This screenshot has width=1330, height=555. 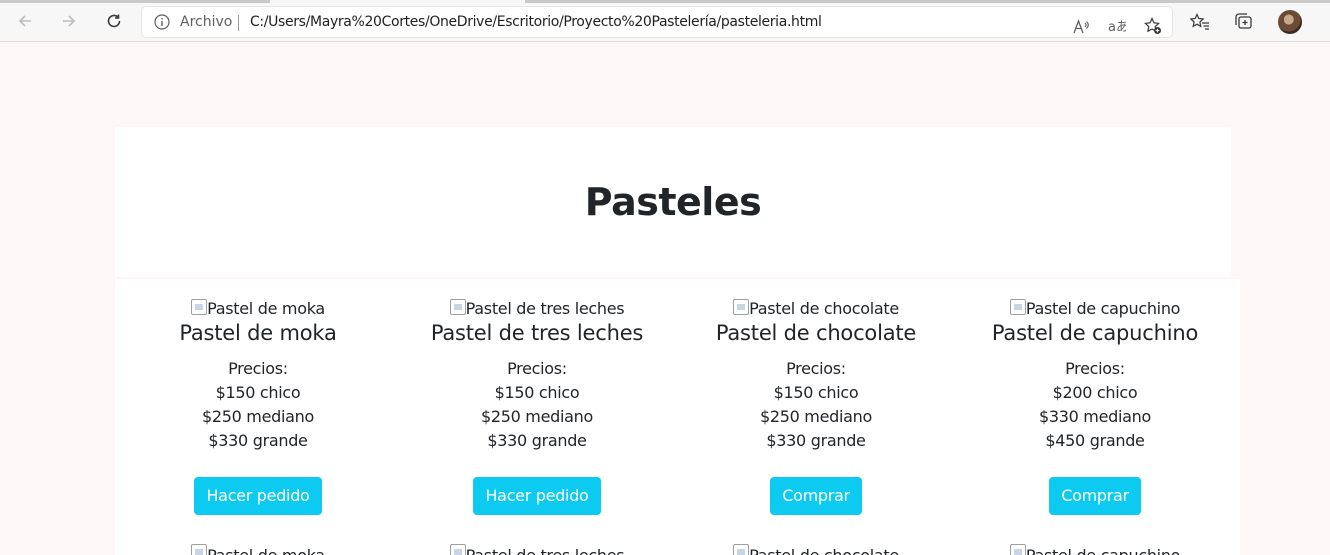 I want to click on product-image: Pastel de tres leches, so click(x=537, y=308).